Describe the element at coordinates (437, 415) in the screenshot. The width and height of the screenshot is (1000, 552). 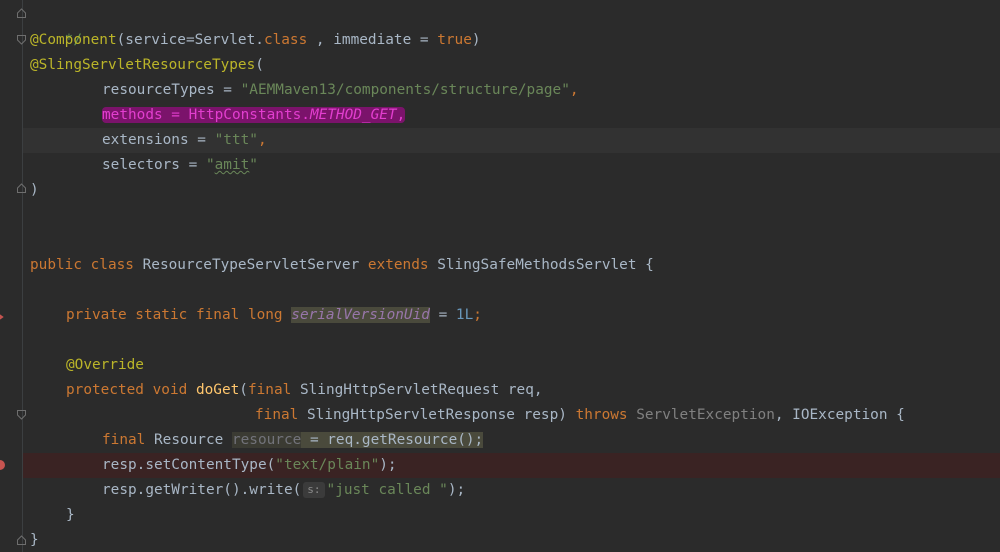
I see `param-response: SlingHttpServletResponse resp)` at that location.